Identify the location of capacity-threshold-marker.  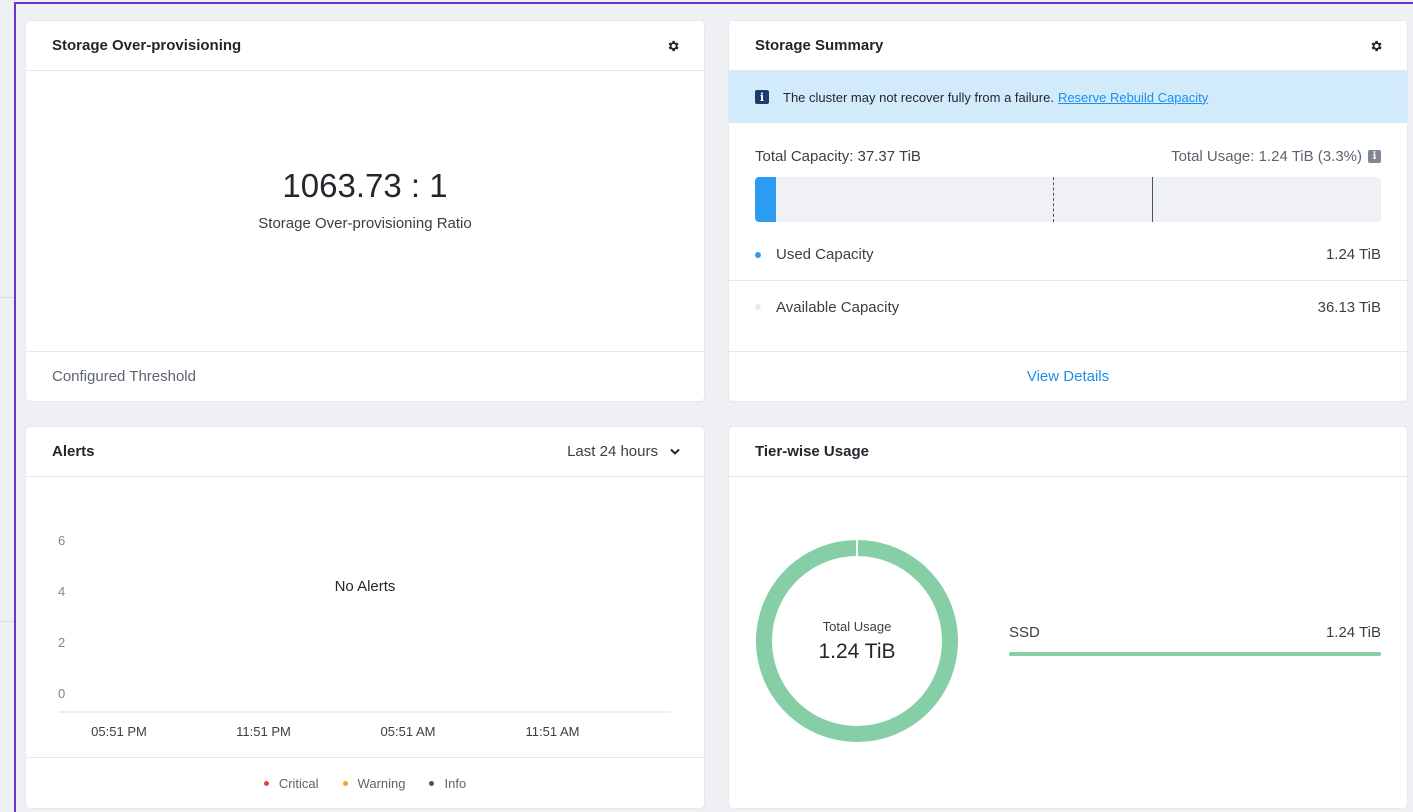
(1152, 199).